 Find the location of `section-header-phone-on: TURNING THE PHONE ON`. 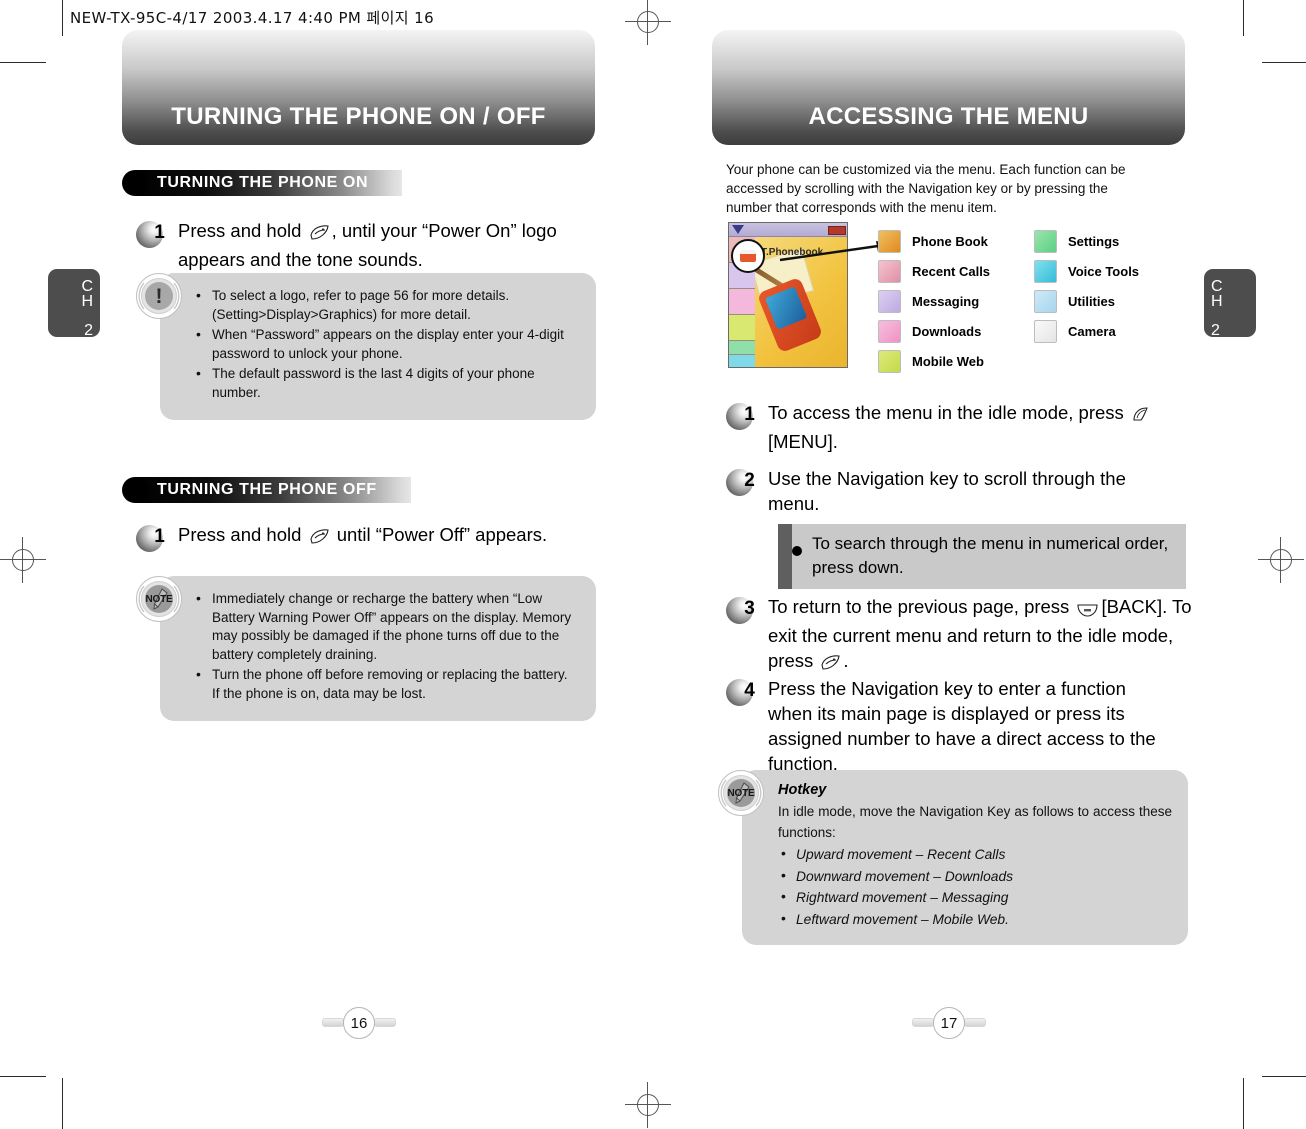

section-header-phone-on: TURNING THE PHONE ON is located at coordinates (262, 183).